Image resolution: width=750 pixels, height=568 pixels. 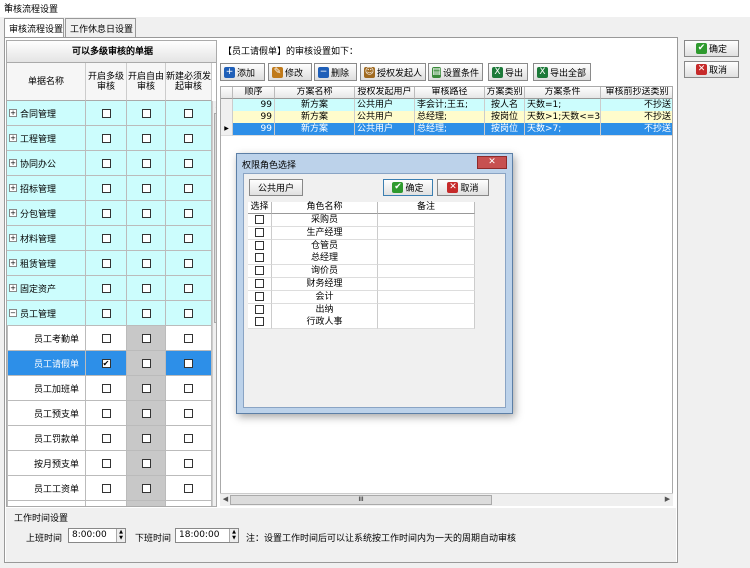 I want to click on document-name-cell: 员工请假单, so click(x=46, y=363).